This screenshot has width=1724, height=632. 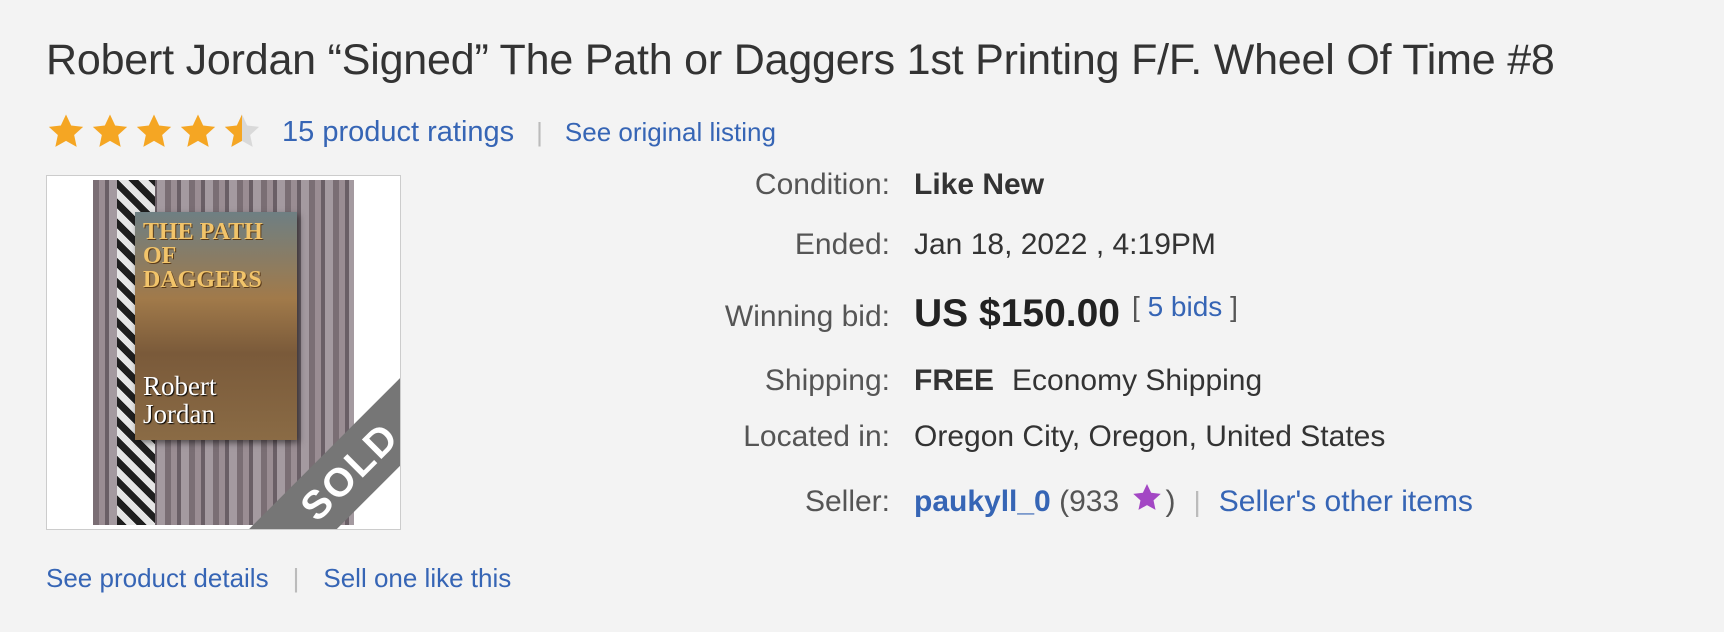 I want to click on star-half-icon, so click(x=242, y=130).